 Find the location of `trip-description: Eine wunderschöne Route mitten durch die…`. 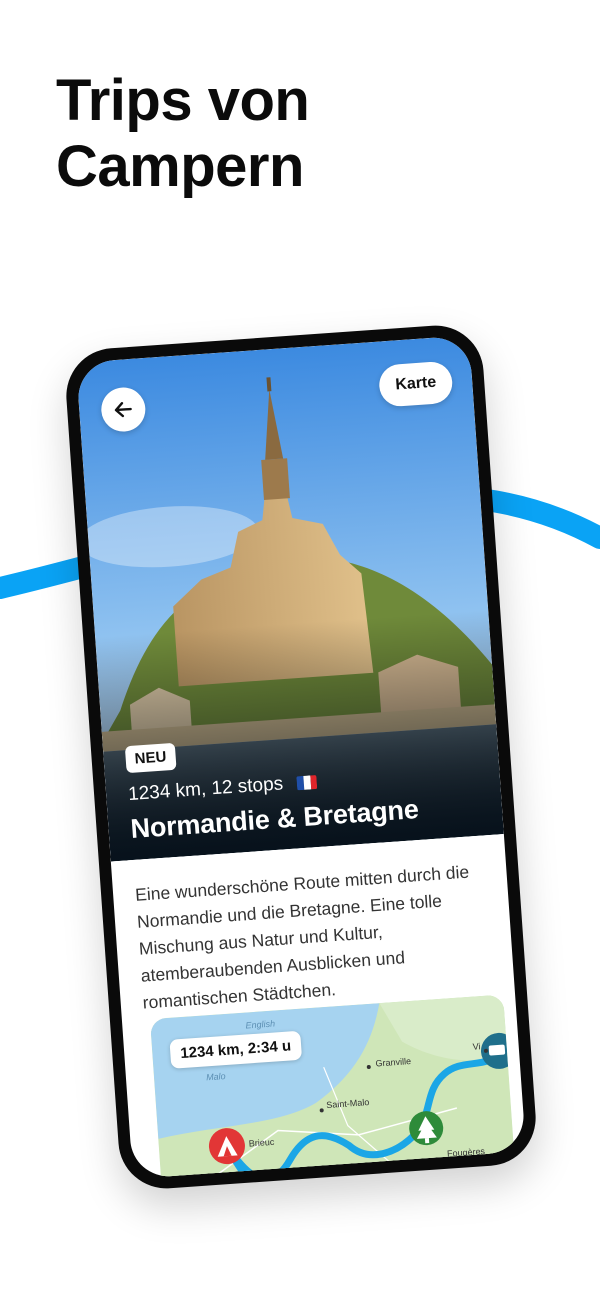

trip-description: Eine wunderschöne Route mitten durch die… is located at coordinates (302, 937).